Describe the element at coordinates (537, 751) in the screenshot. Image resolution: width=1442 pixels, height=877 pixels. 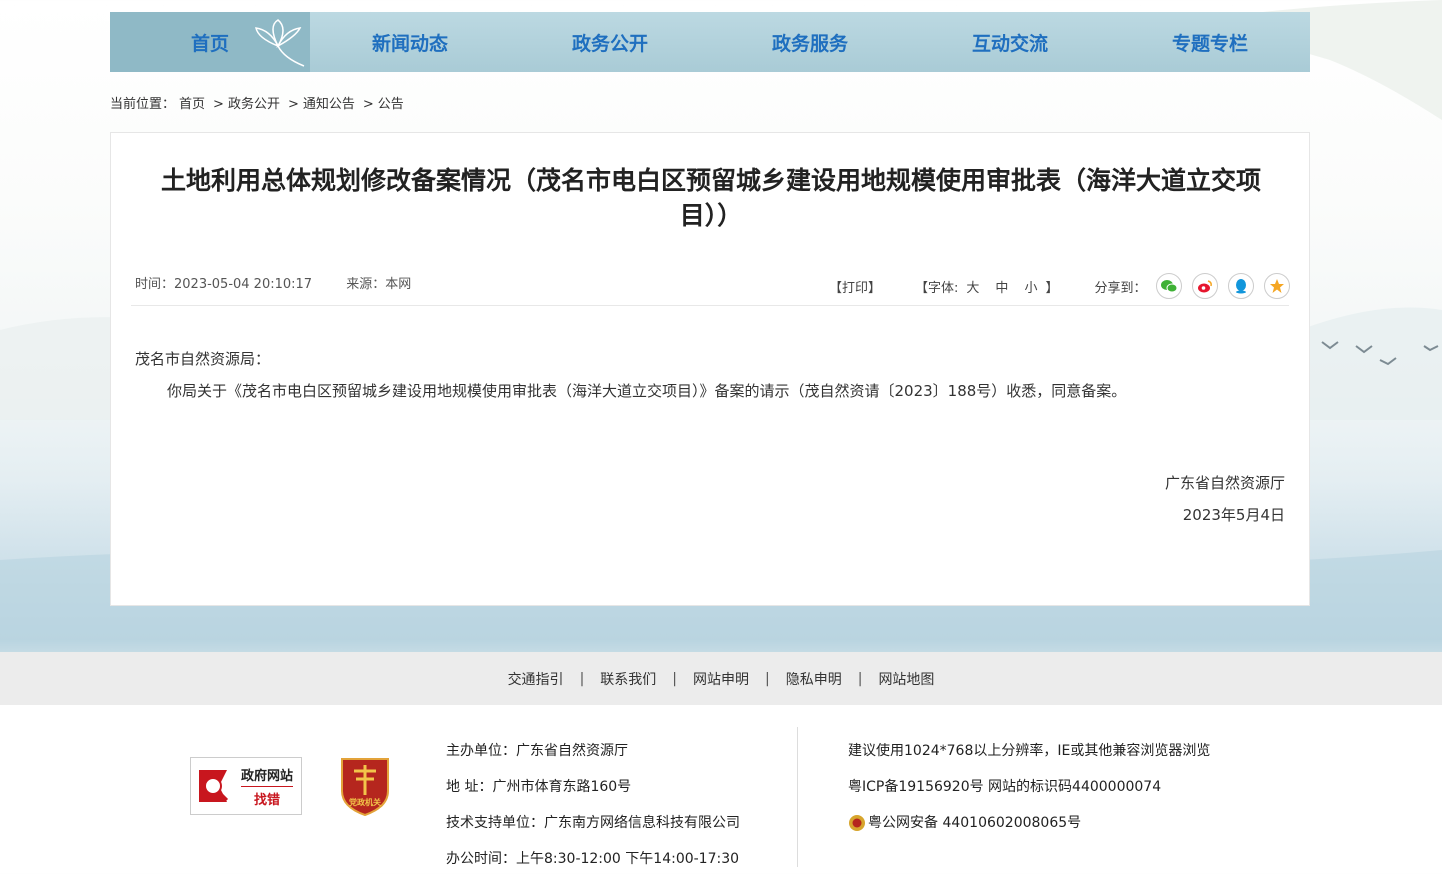
I see `host-unit: 主办单位：广东省自然资源厅` at that location.